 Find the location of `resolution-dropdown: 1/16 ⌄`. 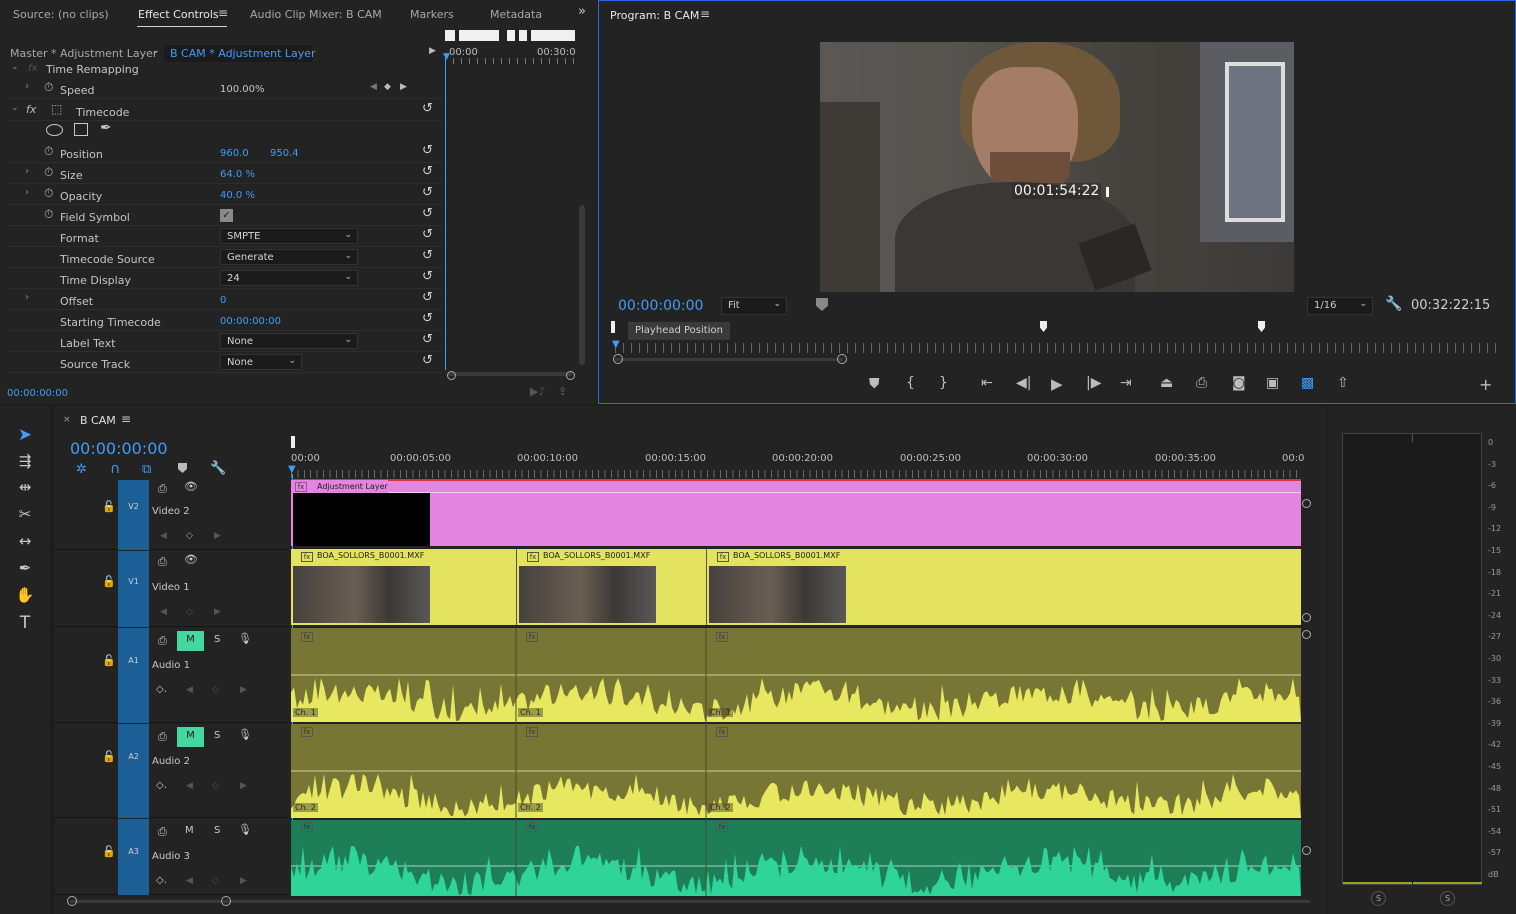

resolution-dropdown: 1/16 ⌄ is located at coordinates (1340, 306).